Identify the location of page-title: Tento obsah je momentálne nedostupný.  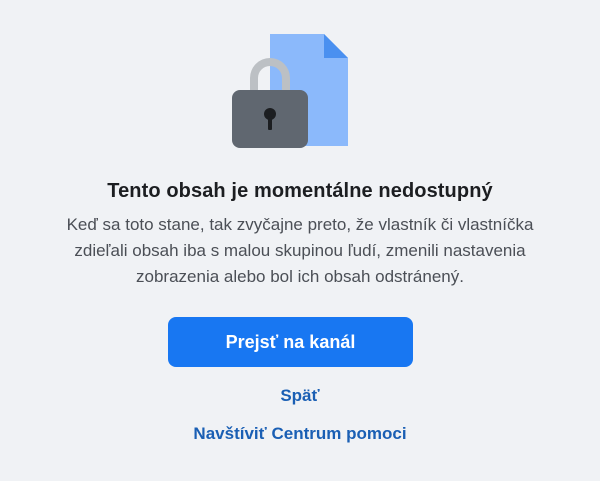
(300, 191).